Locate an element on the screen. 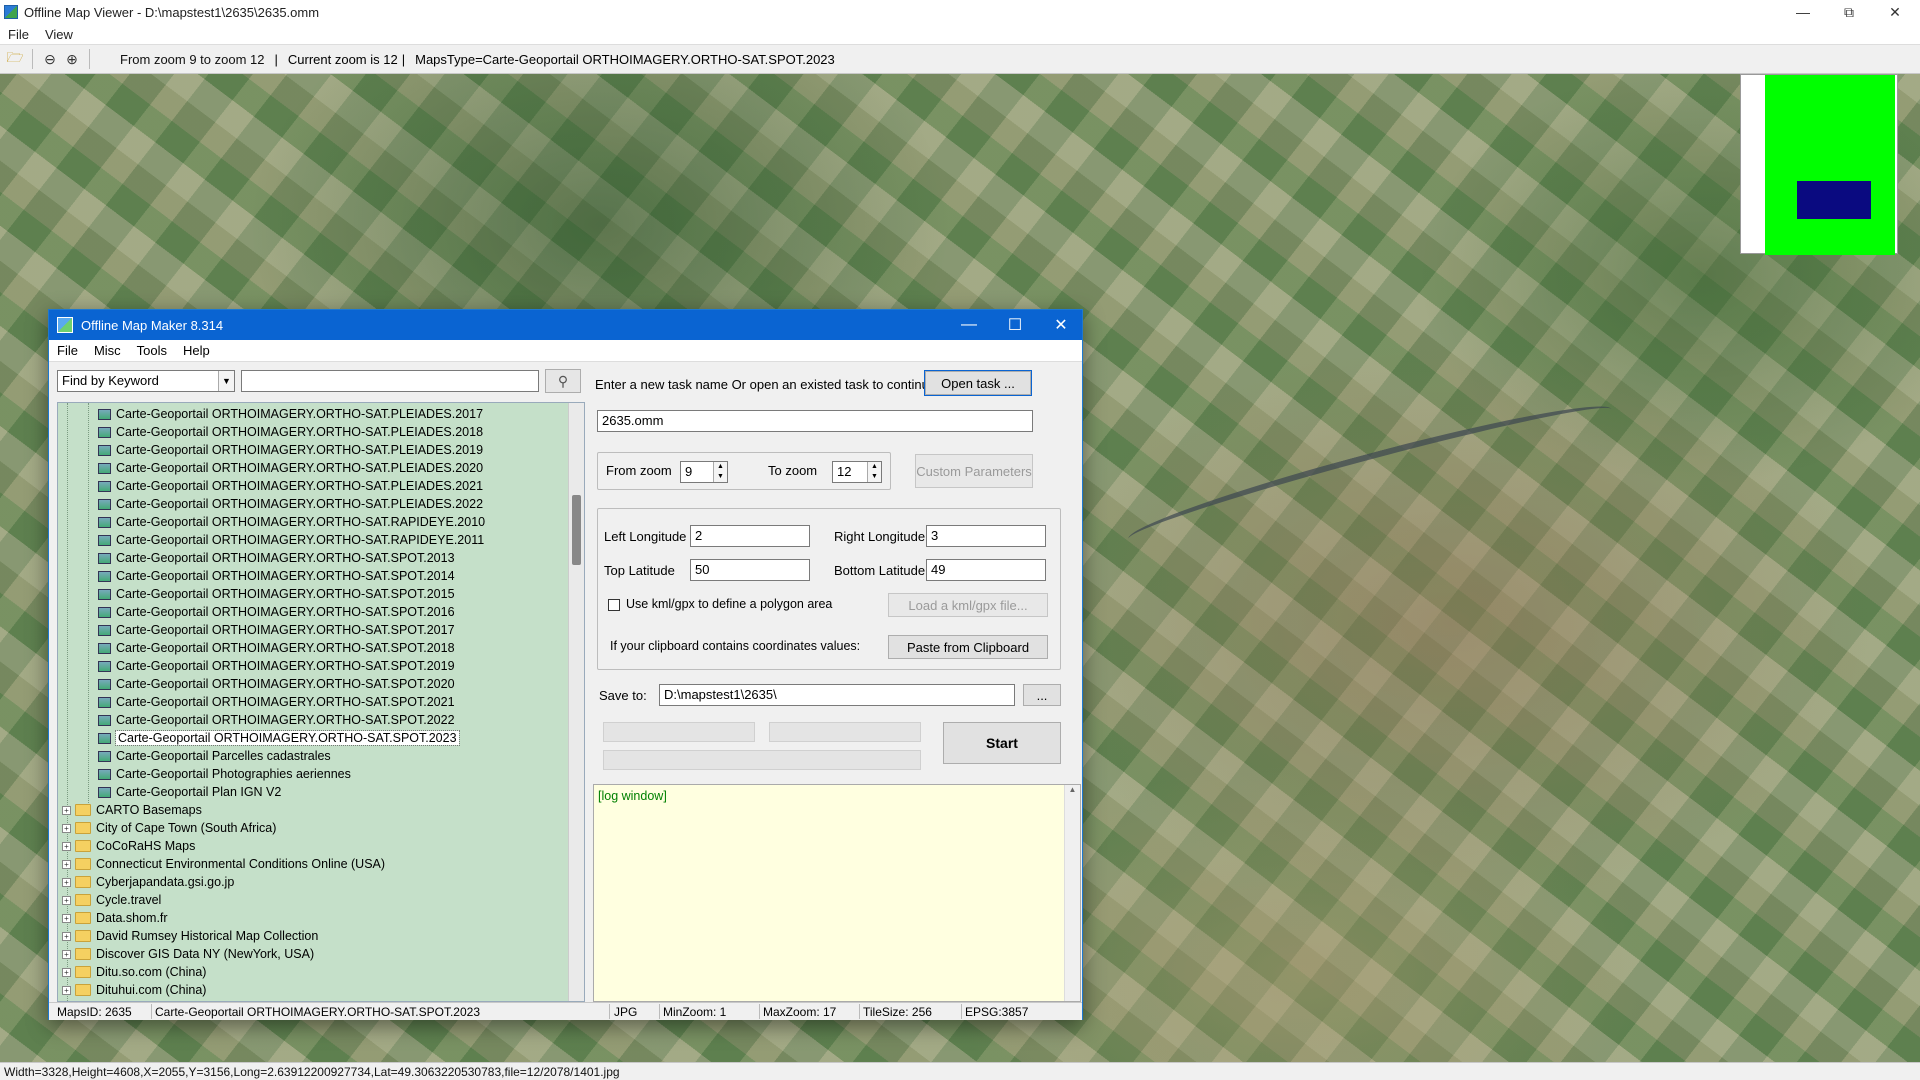 The width and height of the screenshot is (1920, 1080). maker-menu-file: File is located at coordinates (67, 350).